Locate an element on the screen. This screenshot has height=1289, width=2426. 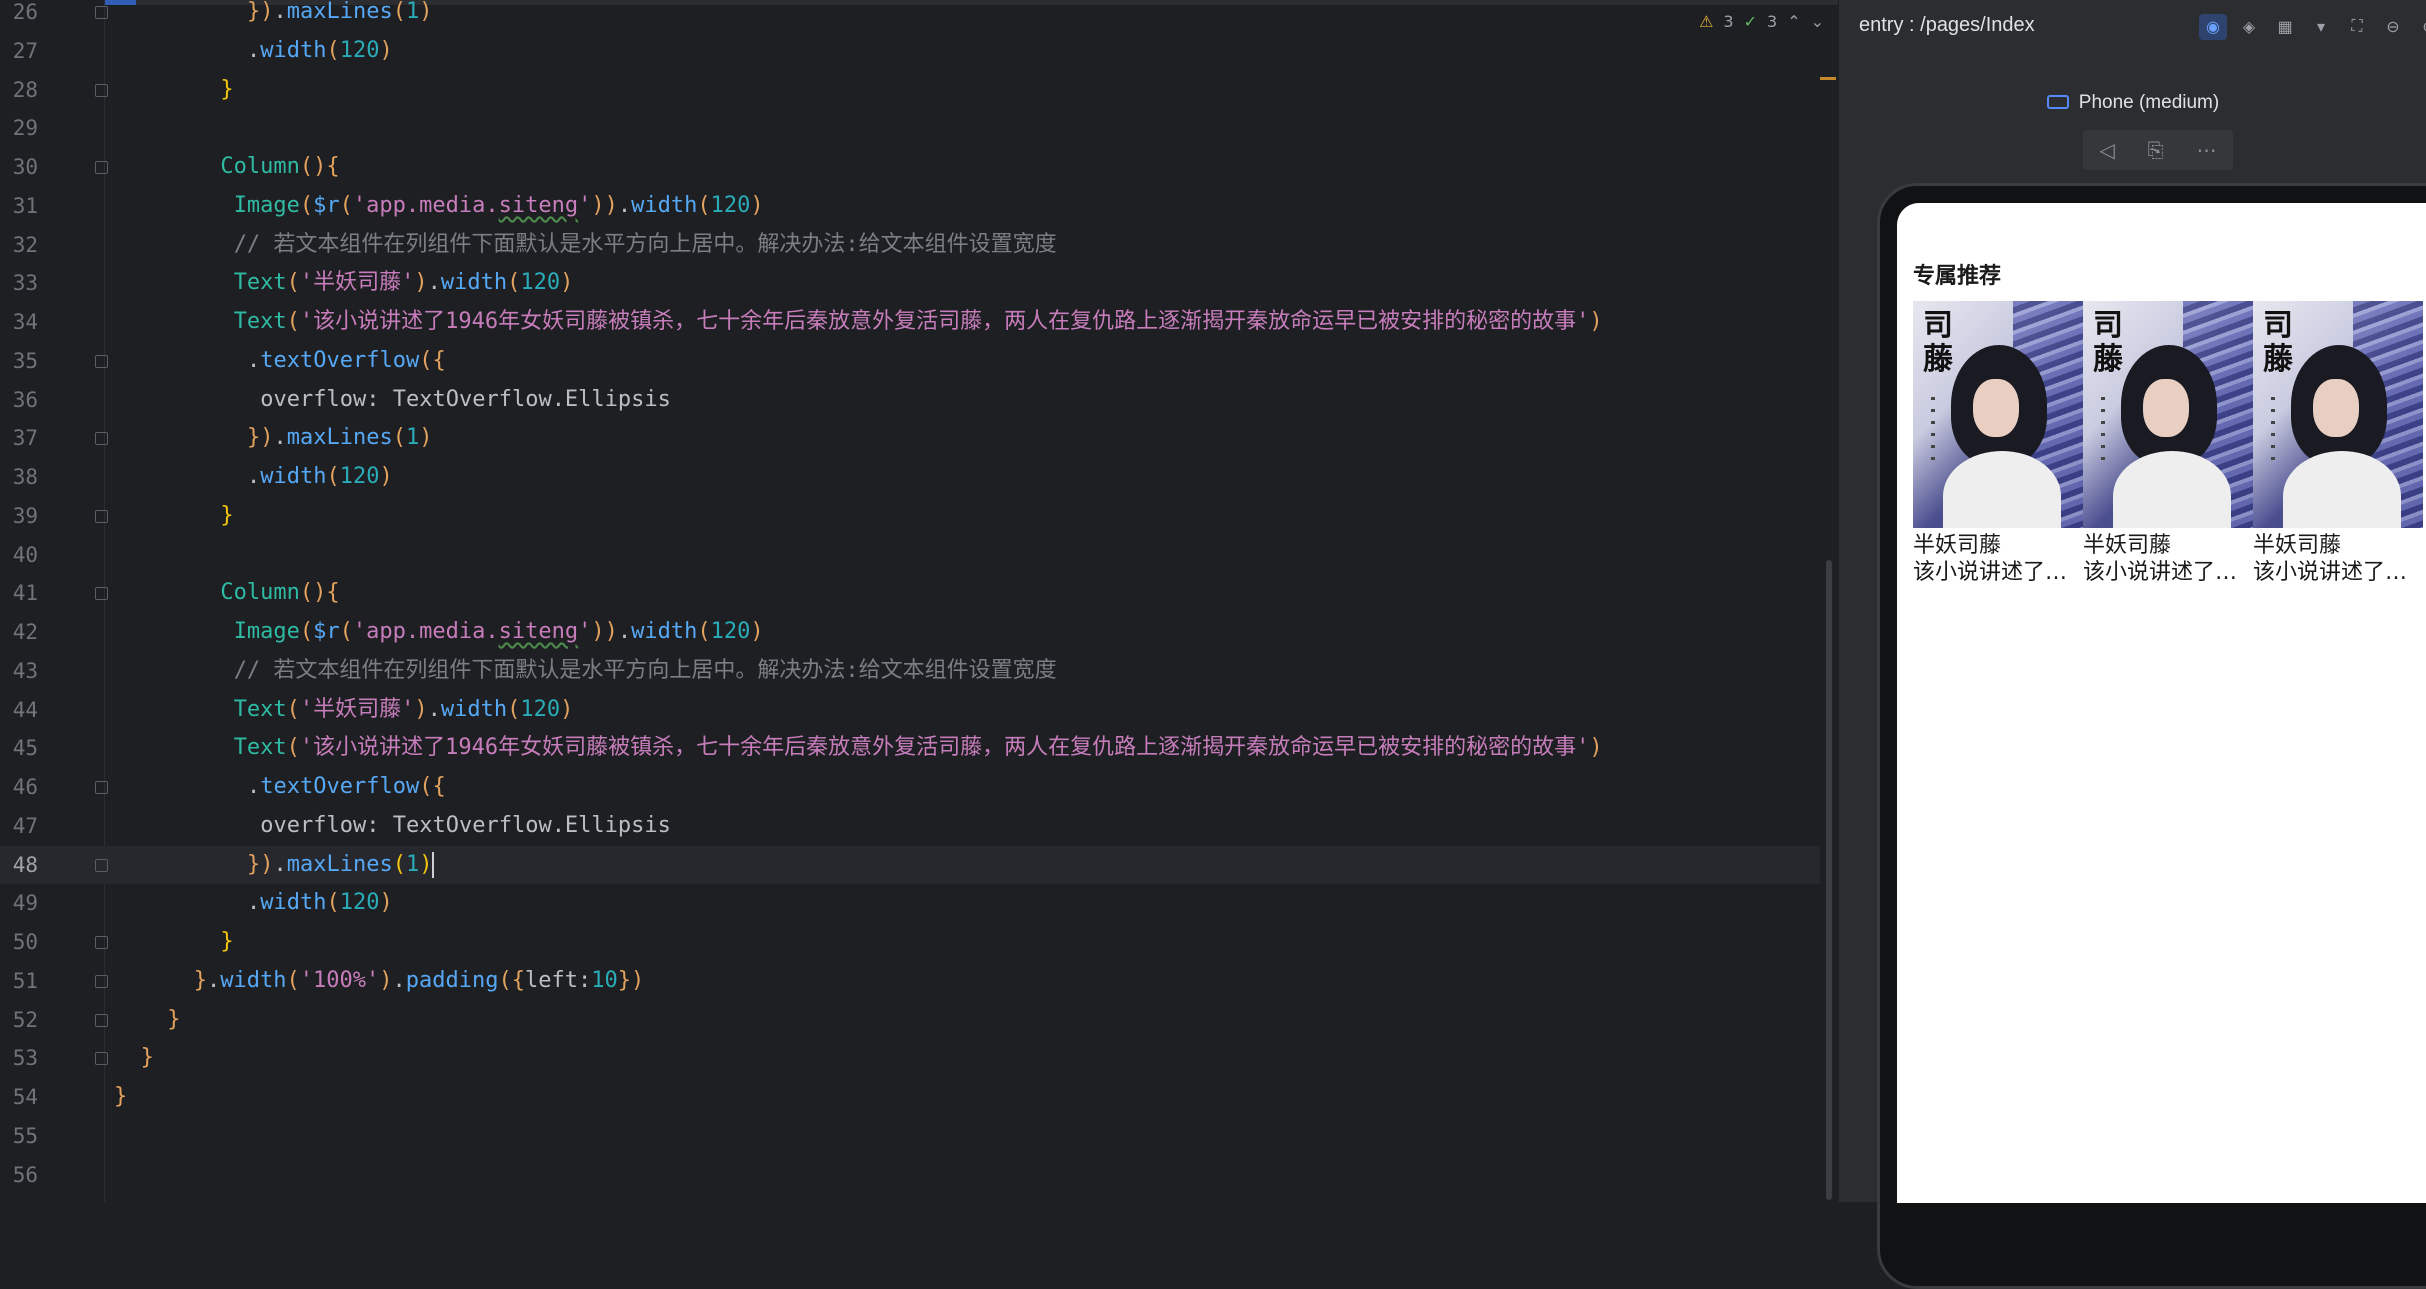
inspector-toggle-icon: ◉ is located at coordinates (2213, 27).